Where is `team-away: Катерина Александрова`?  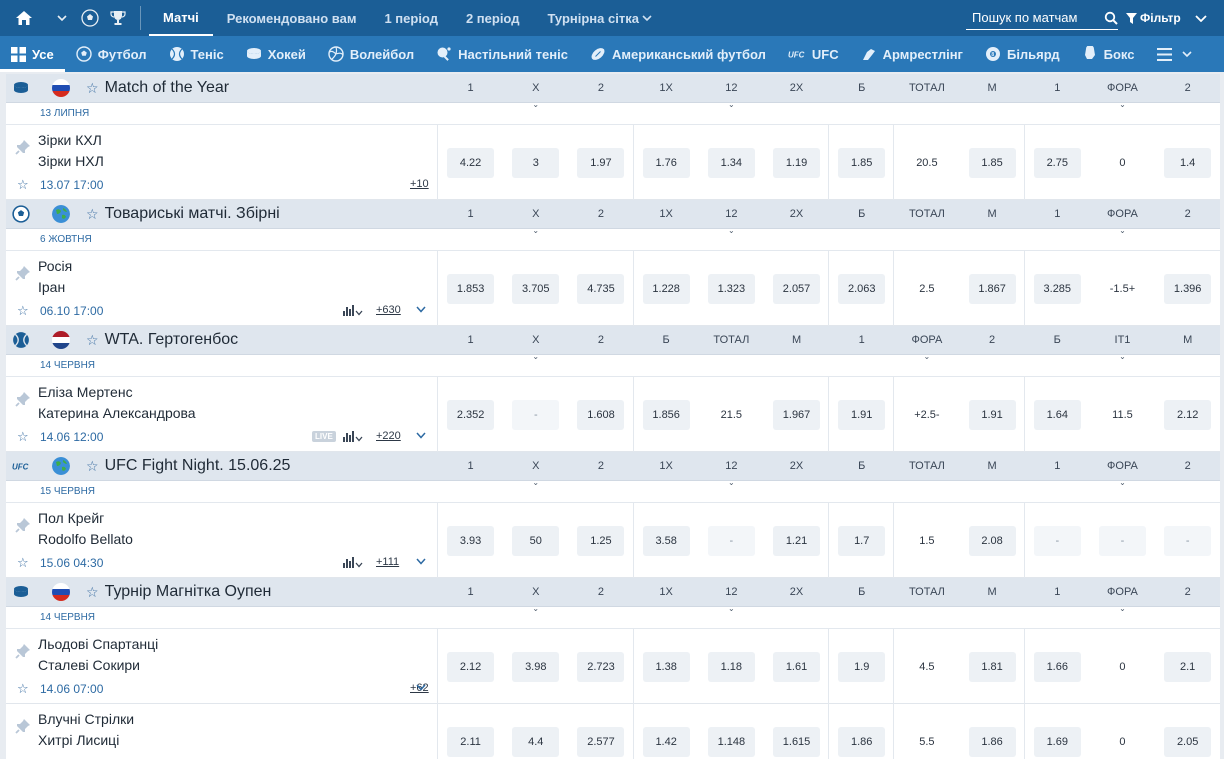
team-away: Катерина Александрова is located at coordinates (117, 413).